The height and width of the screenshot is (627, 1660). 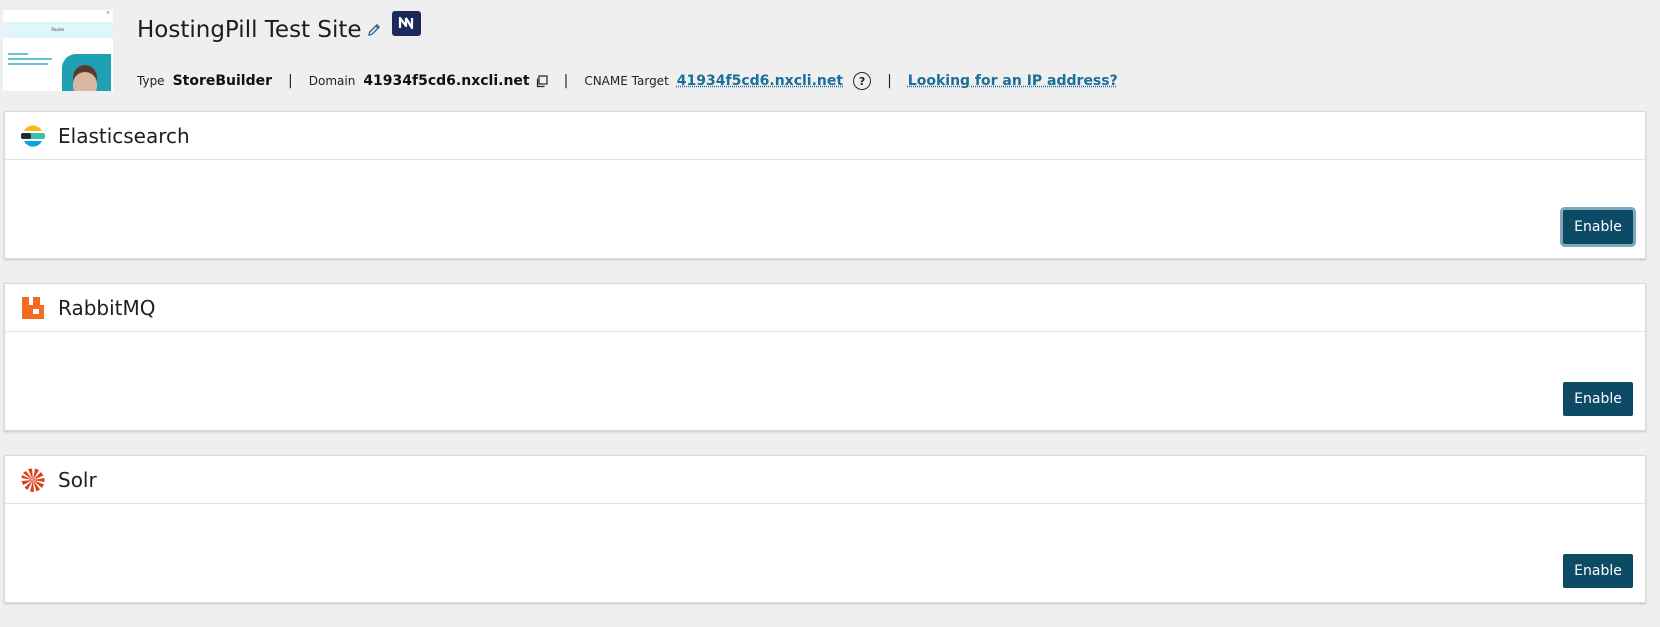 What do you see at coordinates (58, 29) in the screenshot?
I see `thumbnail-label: Router` at bounding box center [58, 29].